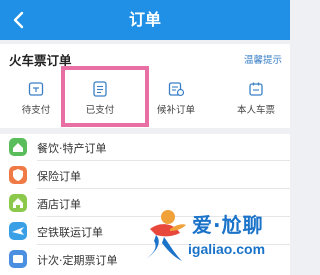  What do you see at coordinates (256, 89) in the screenshot?
I see `my-ticket-icon` at bounding box center [256, 89].